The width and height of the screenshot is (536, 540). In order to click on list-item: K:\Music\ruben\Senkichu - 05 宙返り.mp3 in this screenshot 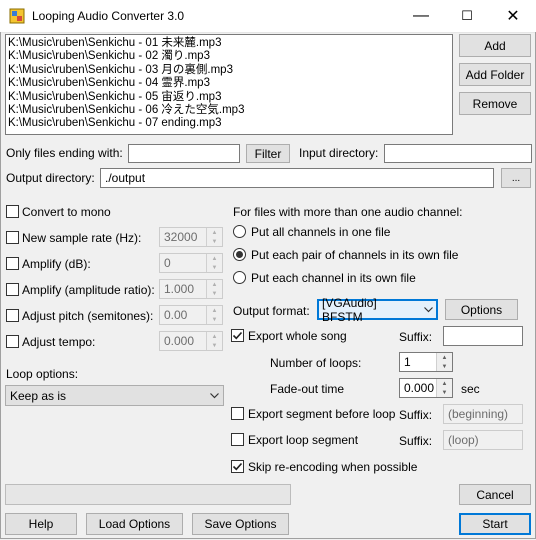, I will do `click(229, 97)`.